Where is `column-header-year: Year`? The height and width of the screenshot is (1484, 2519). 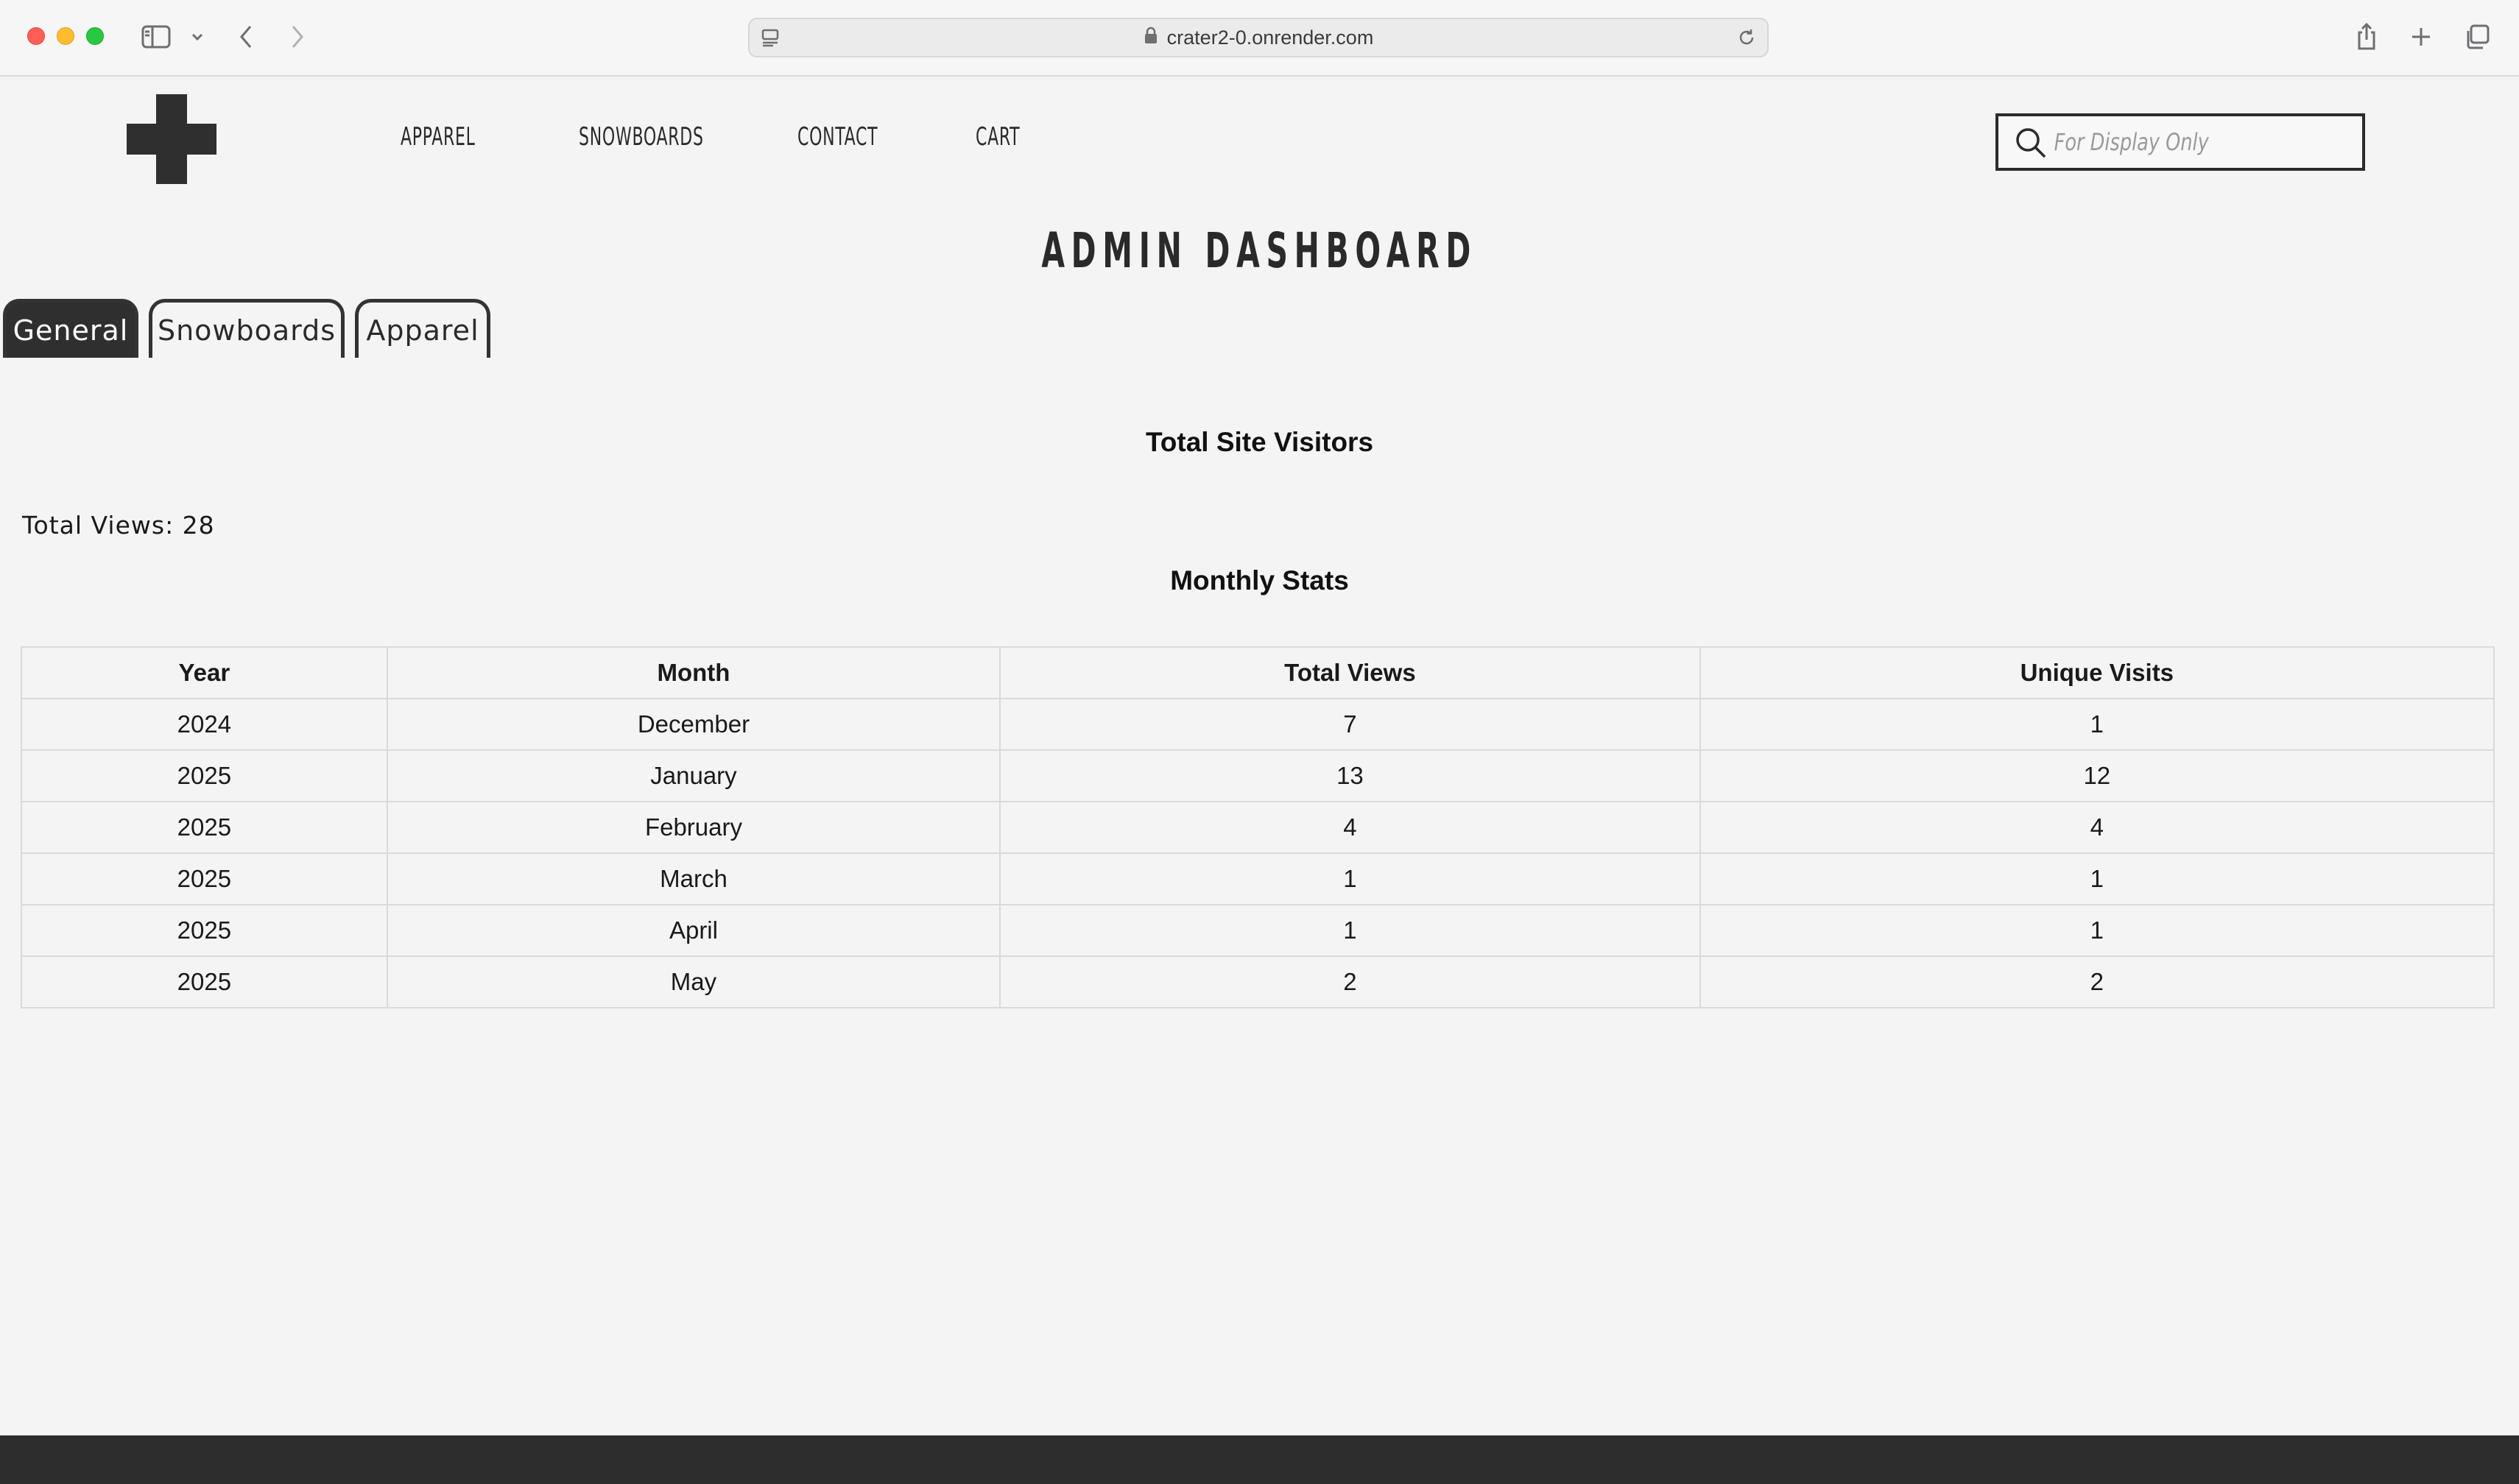
column-header-year: Year is located at coordinates (204, 672).